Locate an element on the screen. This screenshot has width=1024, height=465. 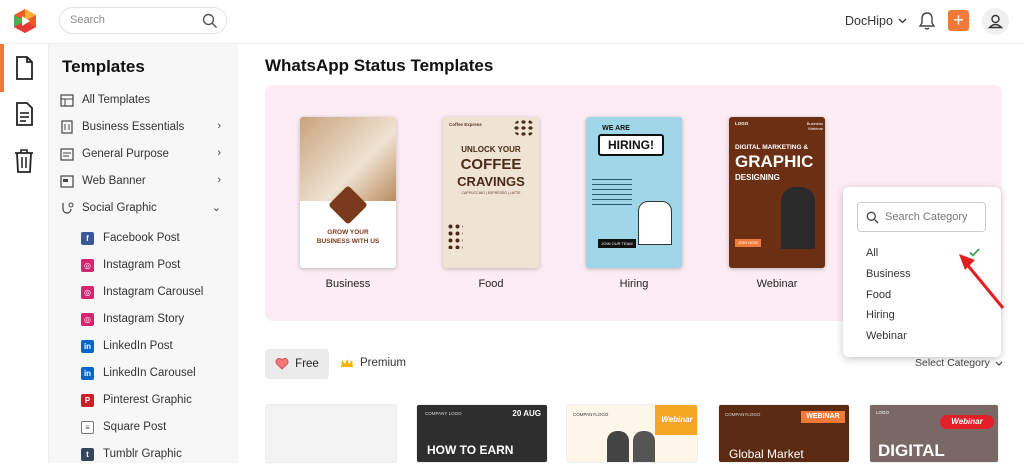
category-label-hiring: Hiring is located at coordinates (634, 284).